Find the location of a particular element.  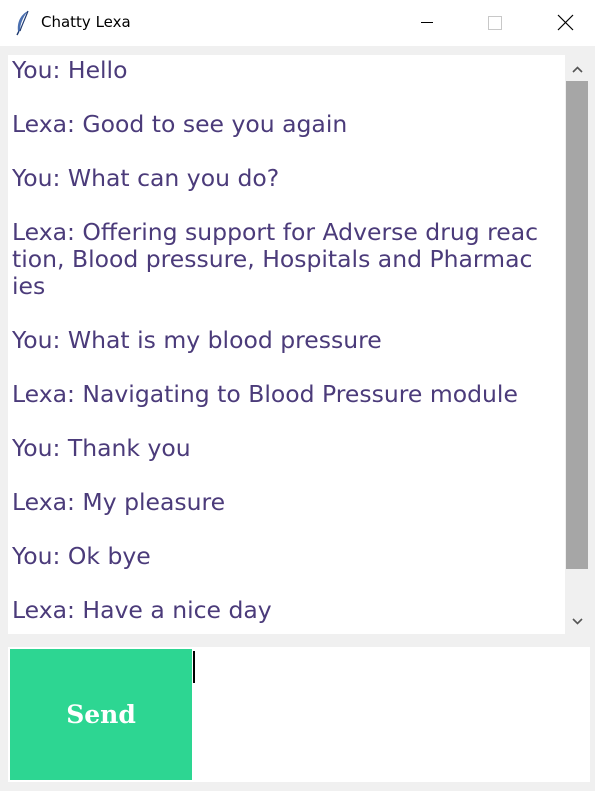

scroll-down-button is located at coordinates (577, 621).